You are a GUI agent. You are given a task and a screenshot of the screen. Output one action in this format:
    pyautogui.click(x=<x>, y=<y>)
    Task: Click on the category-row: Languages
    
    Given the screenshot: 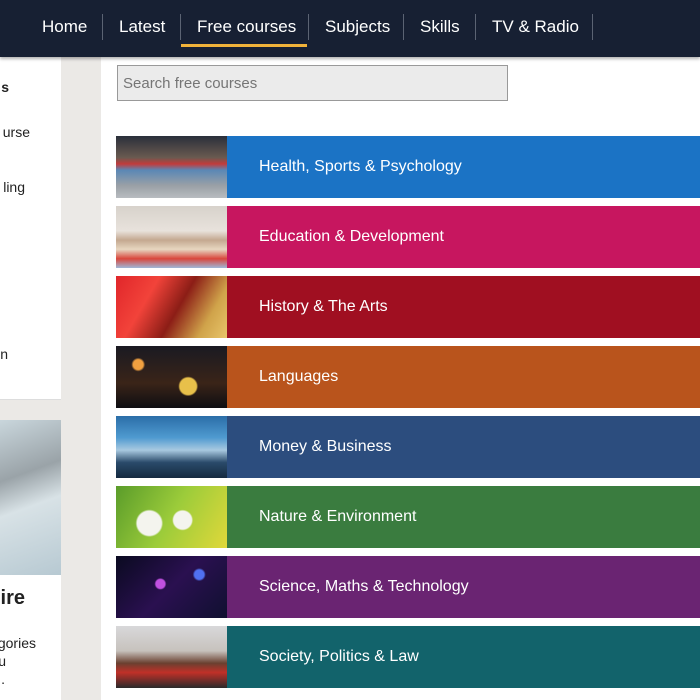 What is the action you would take?
    pyautogui.click(x=408, y=377)
    